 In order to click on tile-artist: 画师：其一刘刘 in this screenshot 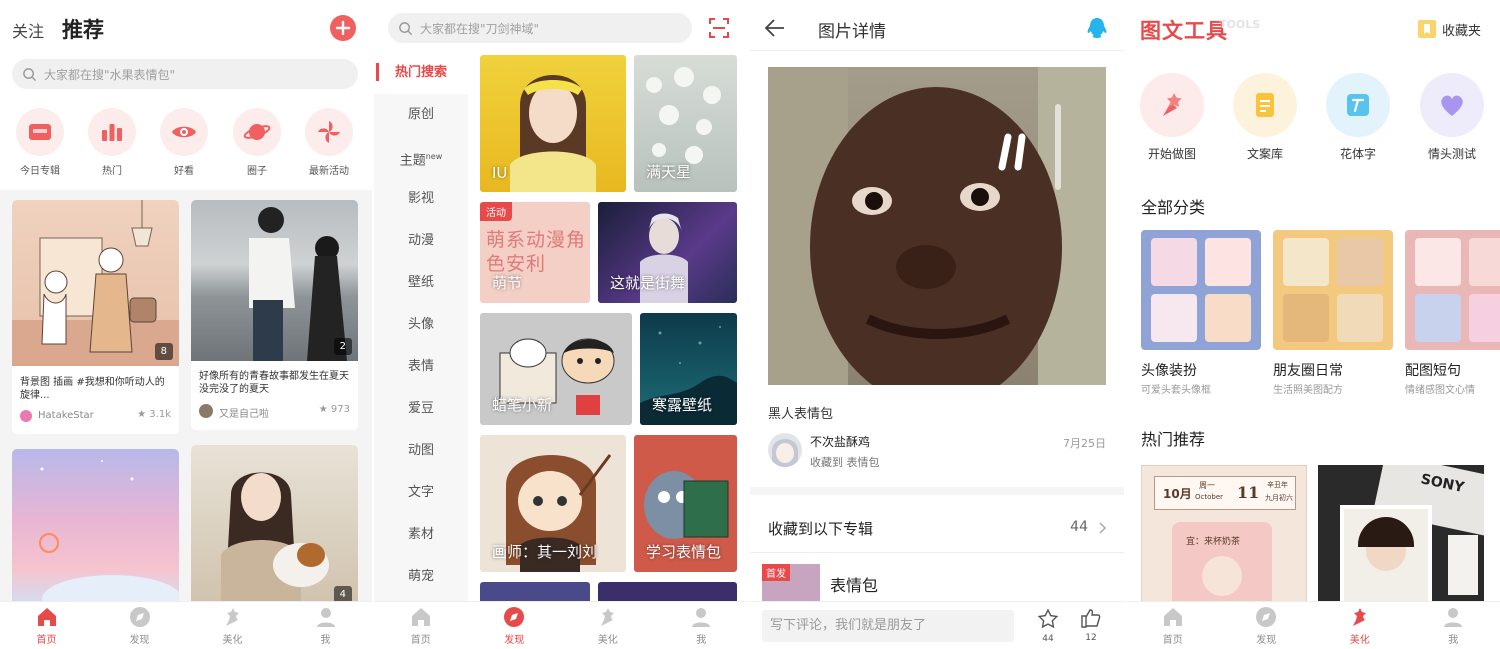, I will do `click(553, 503)`.